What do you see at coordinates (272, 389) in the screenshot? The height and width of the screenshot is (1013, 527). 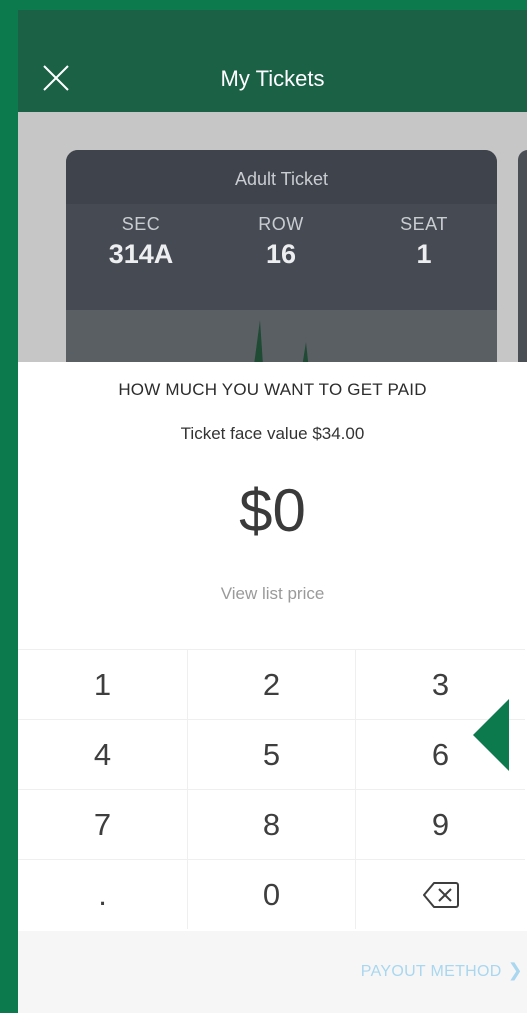 I see `sheet-heading: HOW MUCH YOU WANT TO GET PAID` at bounding box center [272, 389].